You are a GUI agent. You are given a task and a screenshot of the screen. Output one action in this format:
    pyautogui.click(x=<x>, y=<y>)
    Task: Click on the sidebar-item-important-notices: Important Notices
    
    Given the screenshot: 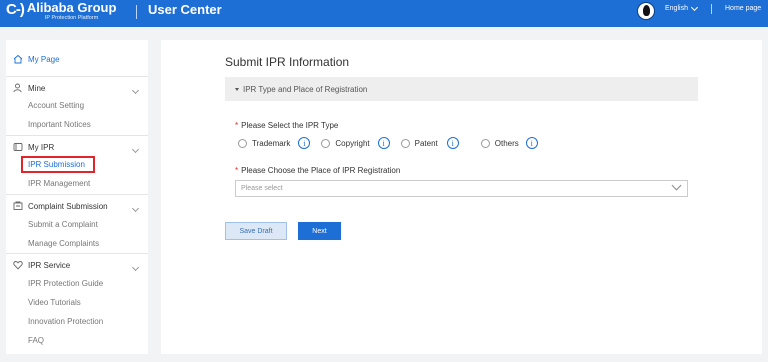 What is the action you would take?
    pyautogui.click(x=59, y=124)
    